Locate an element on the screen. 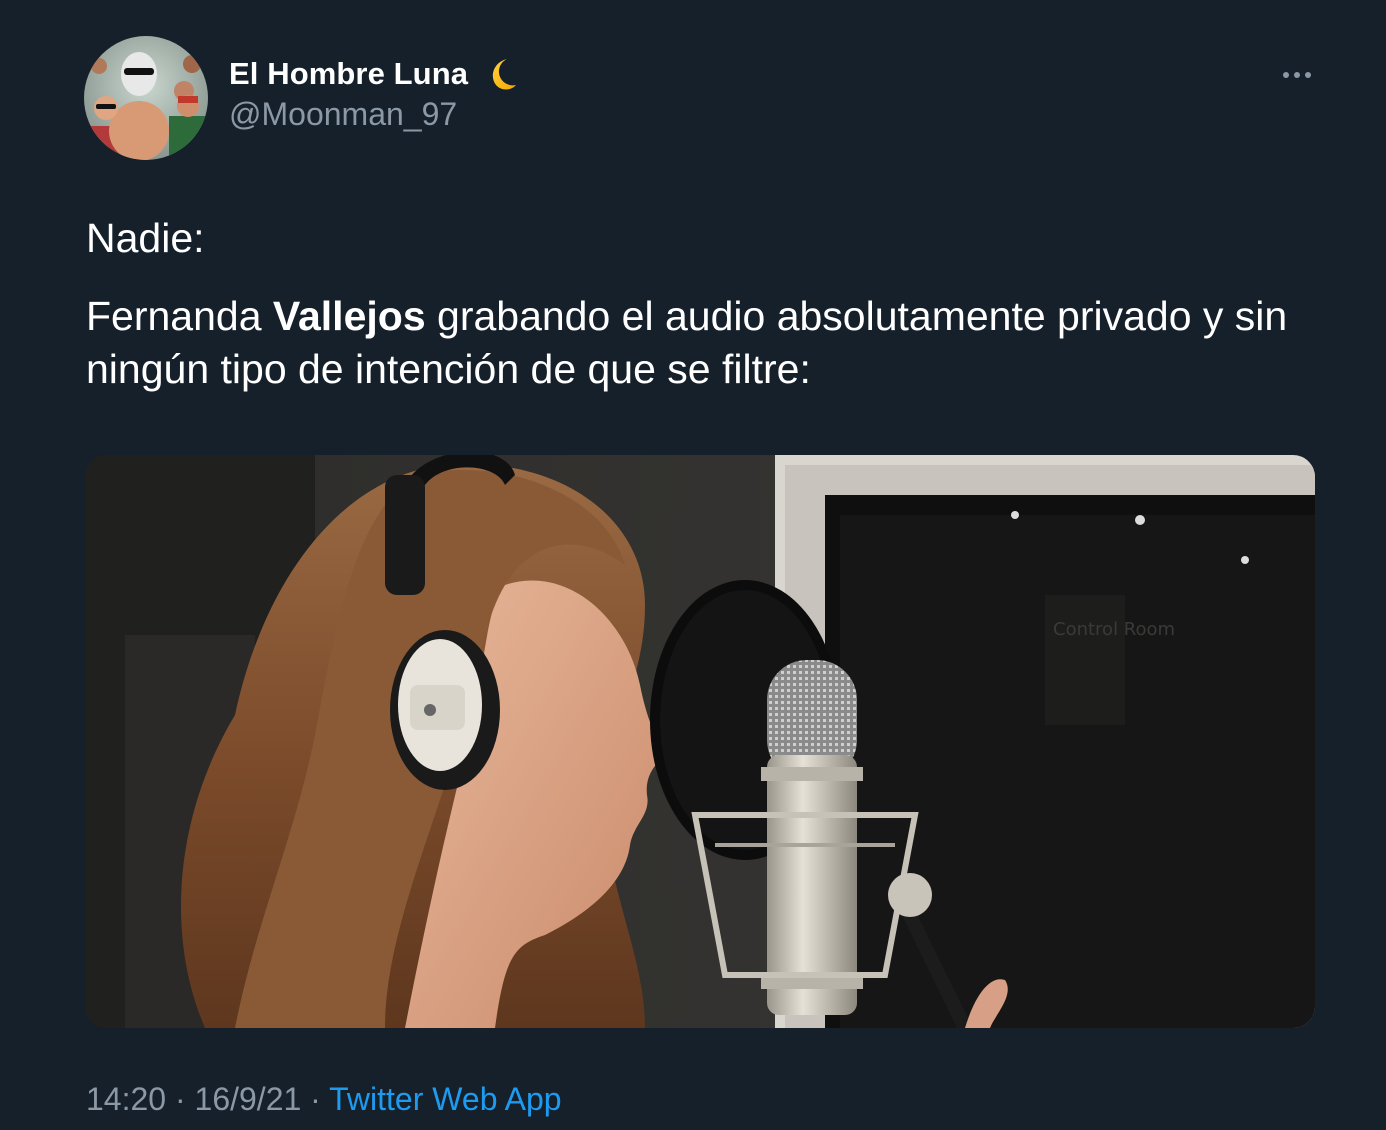 This screenshot has width=1386, height=1130. display-name-row: El Hombre Luna is located at coordinates (374, 74).